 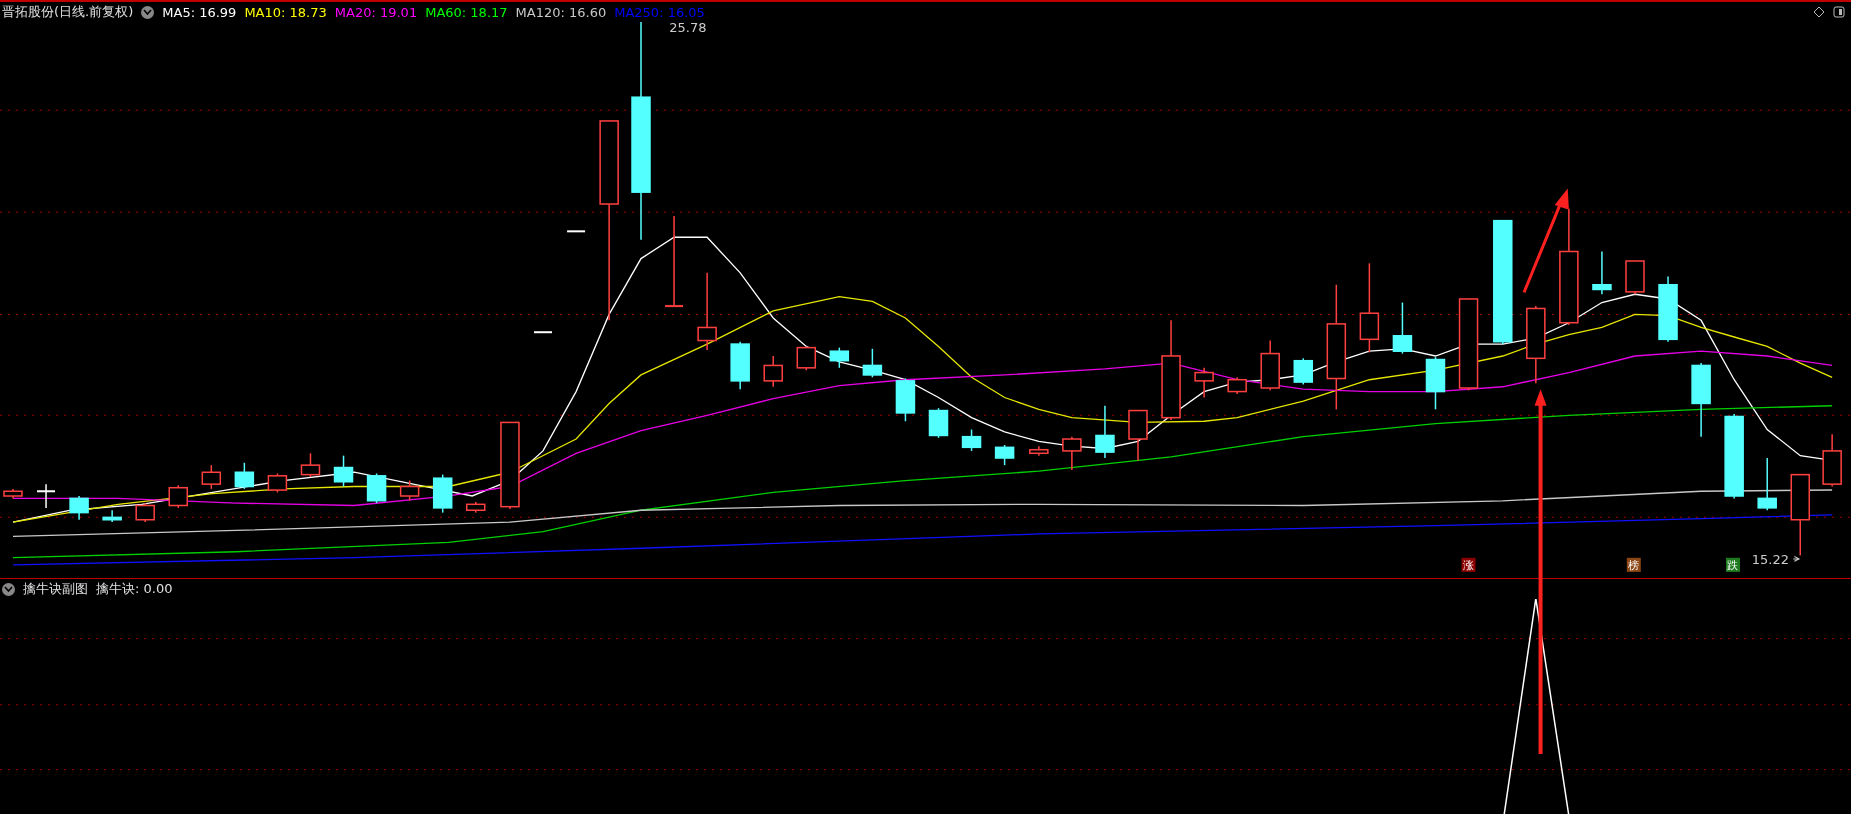 I want to click on indicator-value: 擒牛诀: 0.00, so click(x=134, y=589).